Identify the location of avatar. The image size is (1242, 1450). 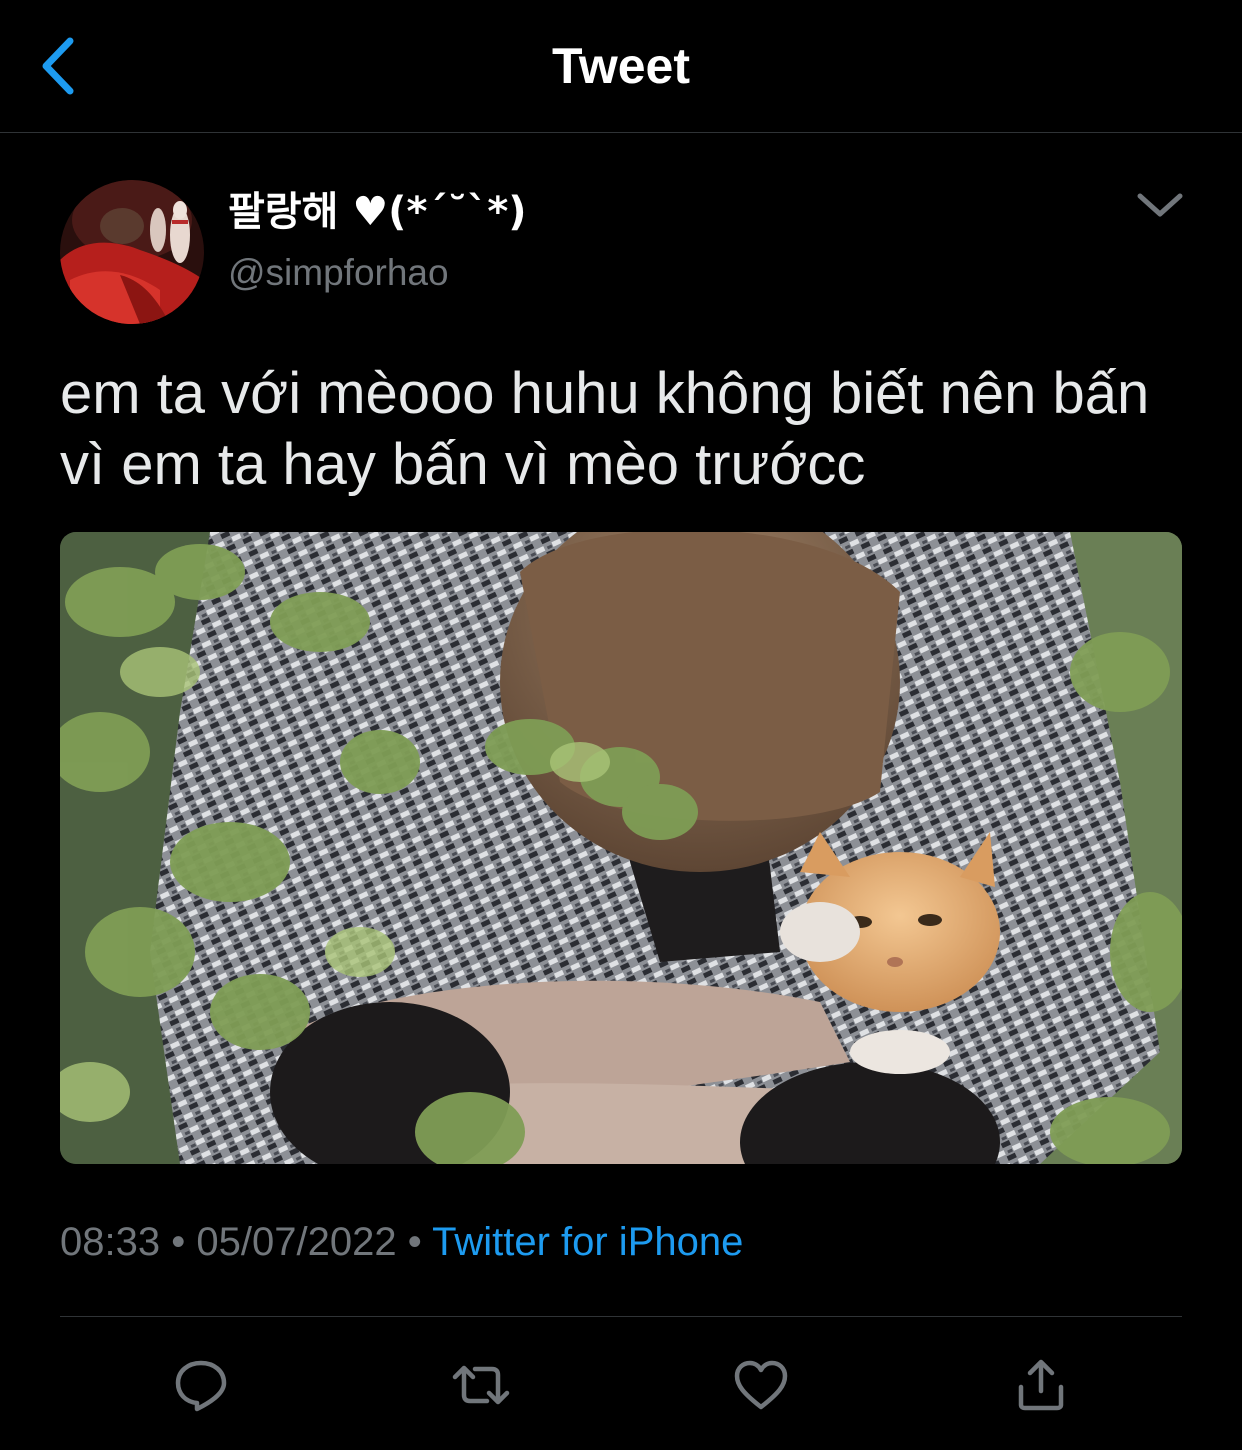
(132, 252).